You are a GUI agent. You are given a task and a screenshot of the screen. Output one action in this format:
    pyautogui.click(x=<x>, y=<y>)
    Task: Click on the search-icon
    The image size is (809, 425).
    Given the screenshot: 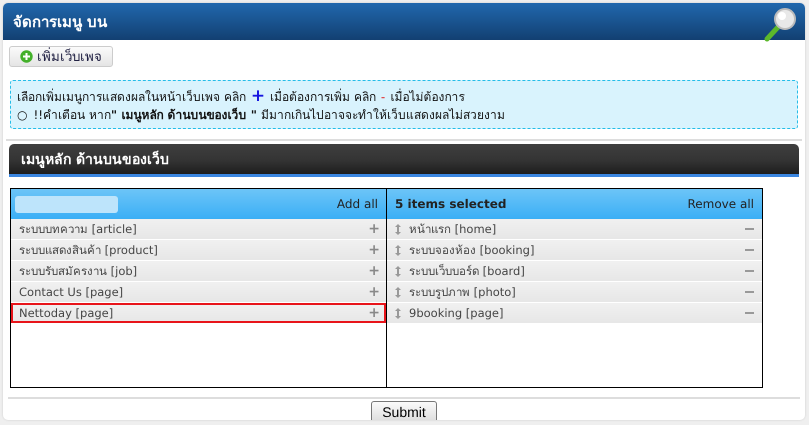 What is the action you would take?
    pyautogui.click(x=780, y=25)
    